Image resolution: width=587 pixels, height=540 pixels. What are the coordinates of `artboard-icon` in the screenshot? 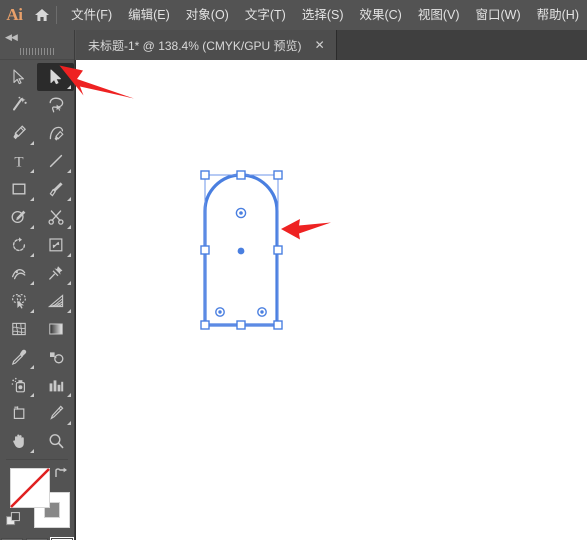 It's located at (18, 412).